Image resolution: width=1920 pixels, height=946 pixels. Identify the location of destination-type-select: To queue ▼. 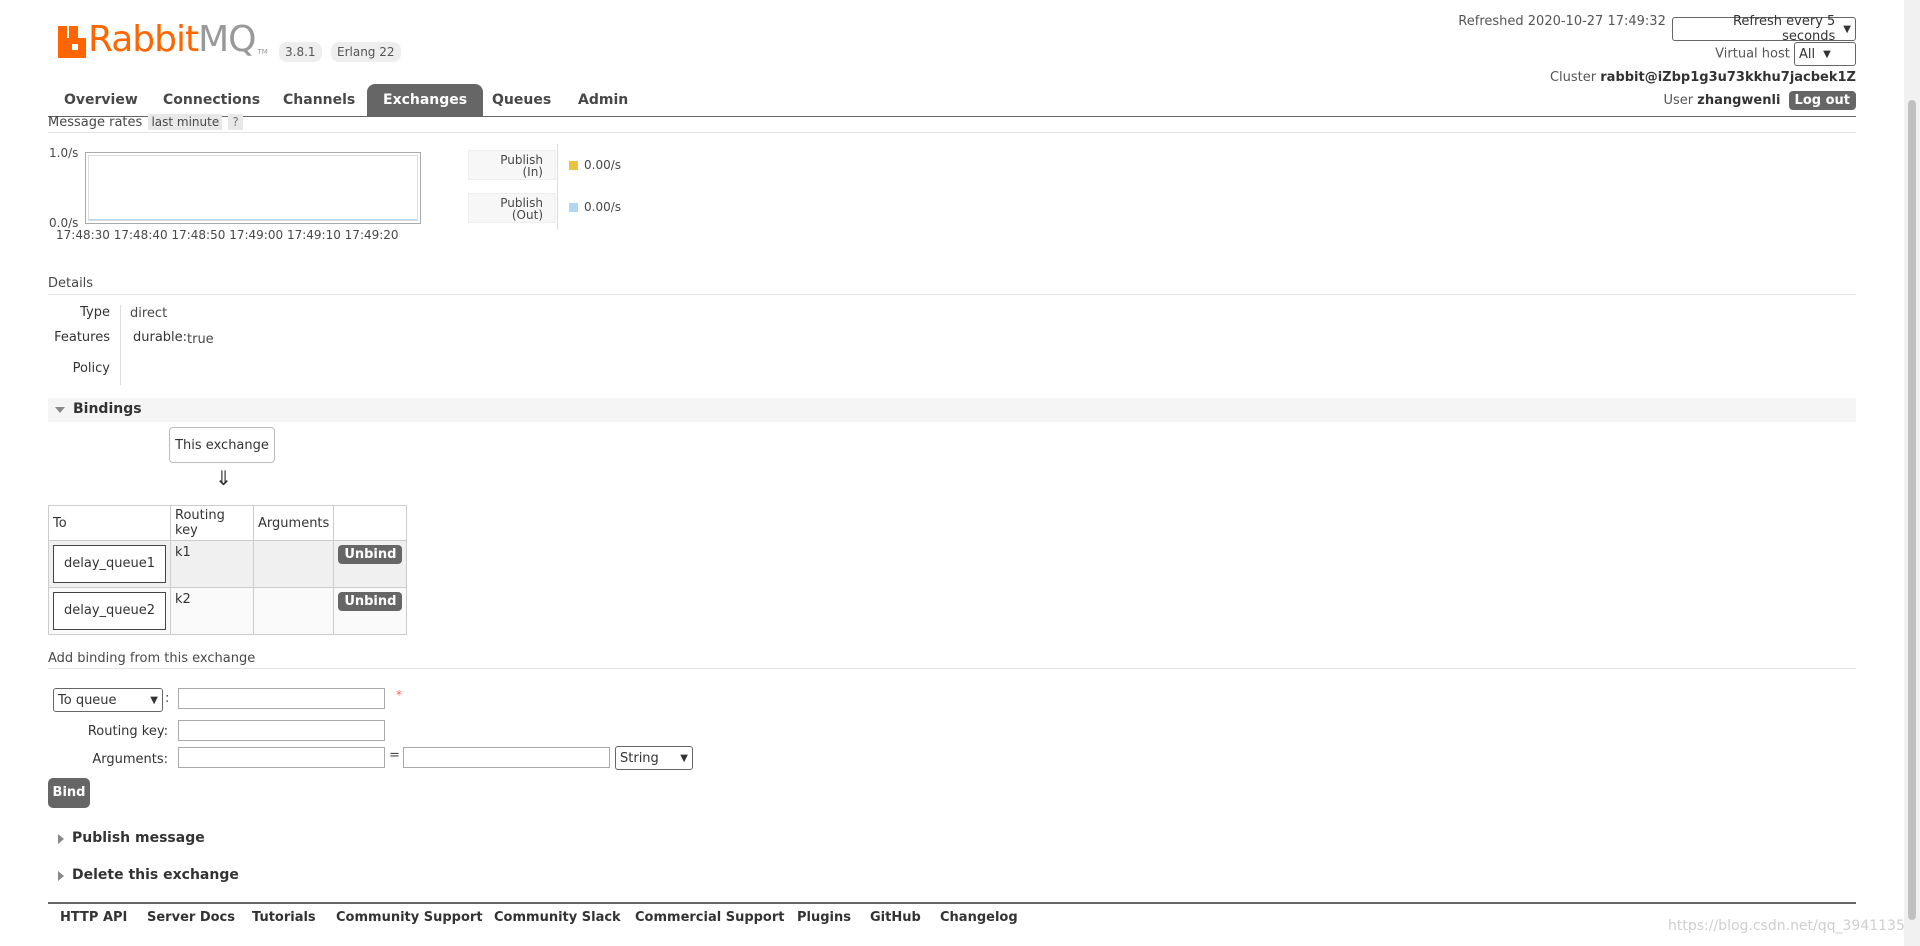
(108, 700).